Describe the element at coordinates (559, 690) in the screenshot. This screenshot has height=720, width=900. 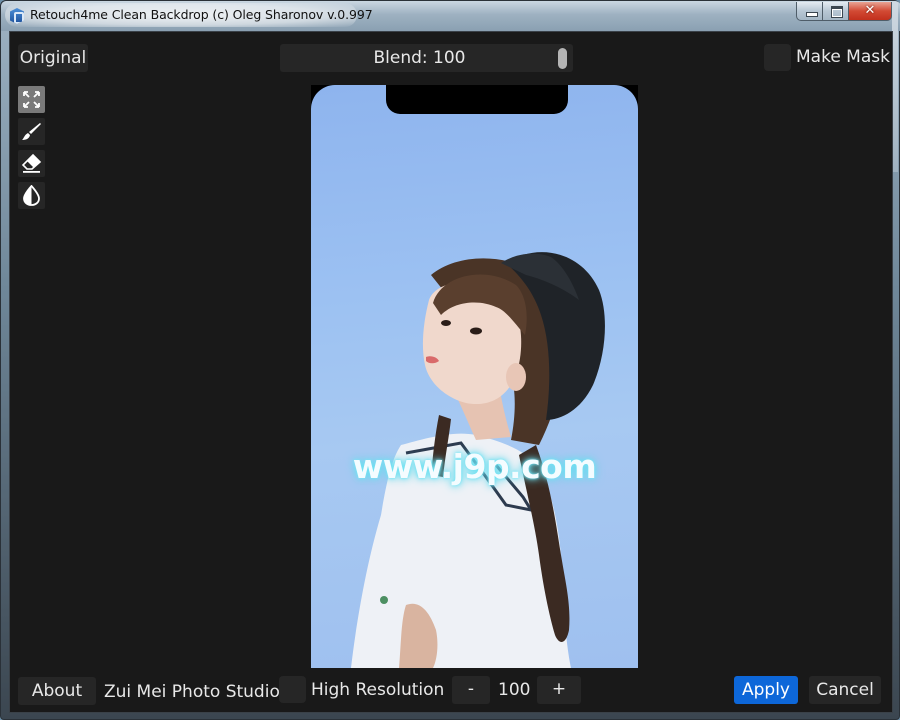
I see `increase-resolution-button: +` at that location.